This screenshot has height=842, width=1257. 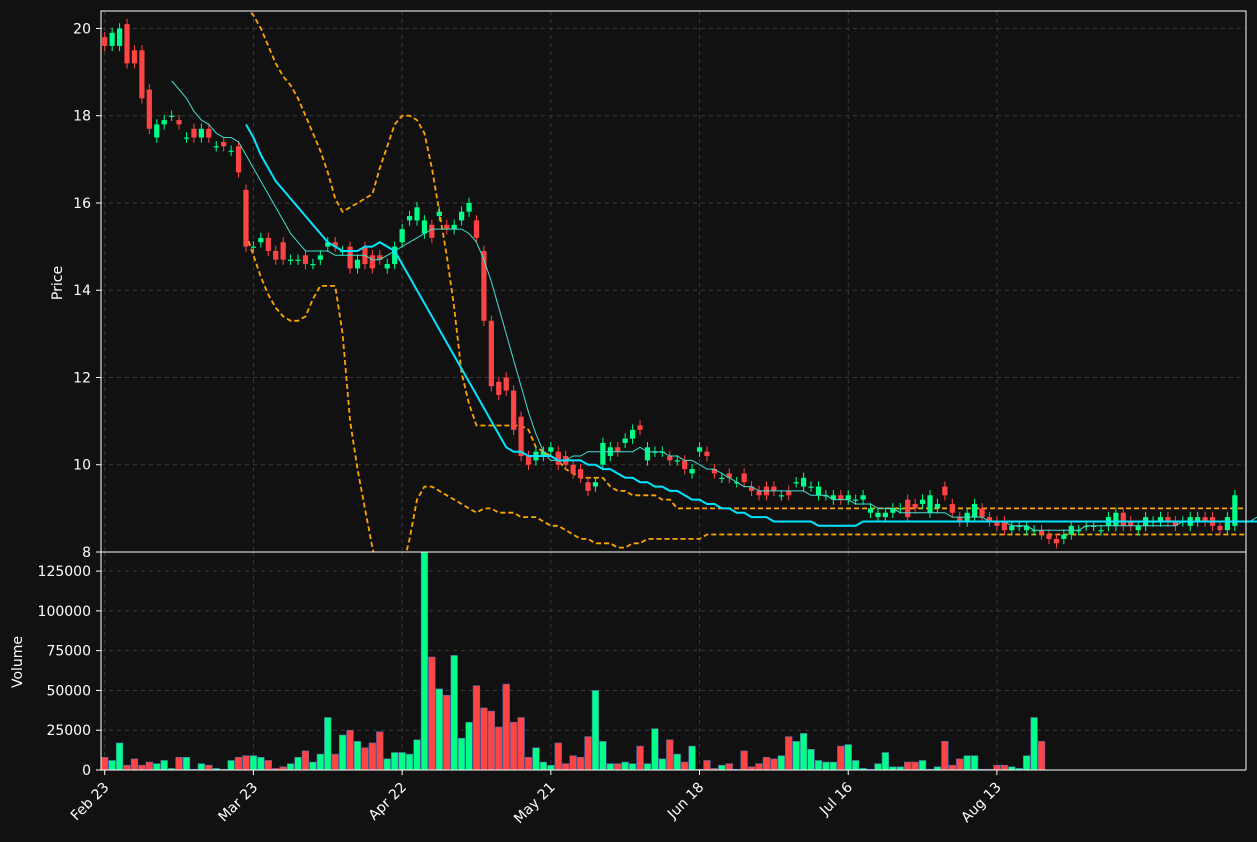 What do you see at coordinates (64, 612) in the screenshot?
I see `volume-tick-label: 100000` at bounding box center [64, 612].